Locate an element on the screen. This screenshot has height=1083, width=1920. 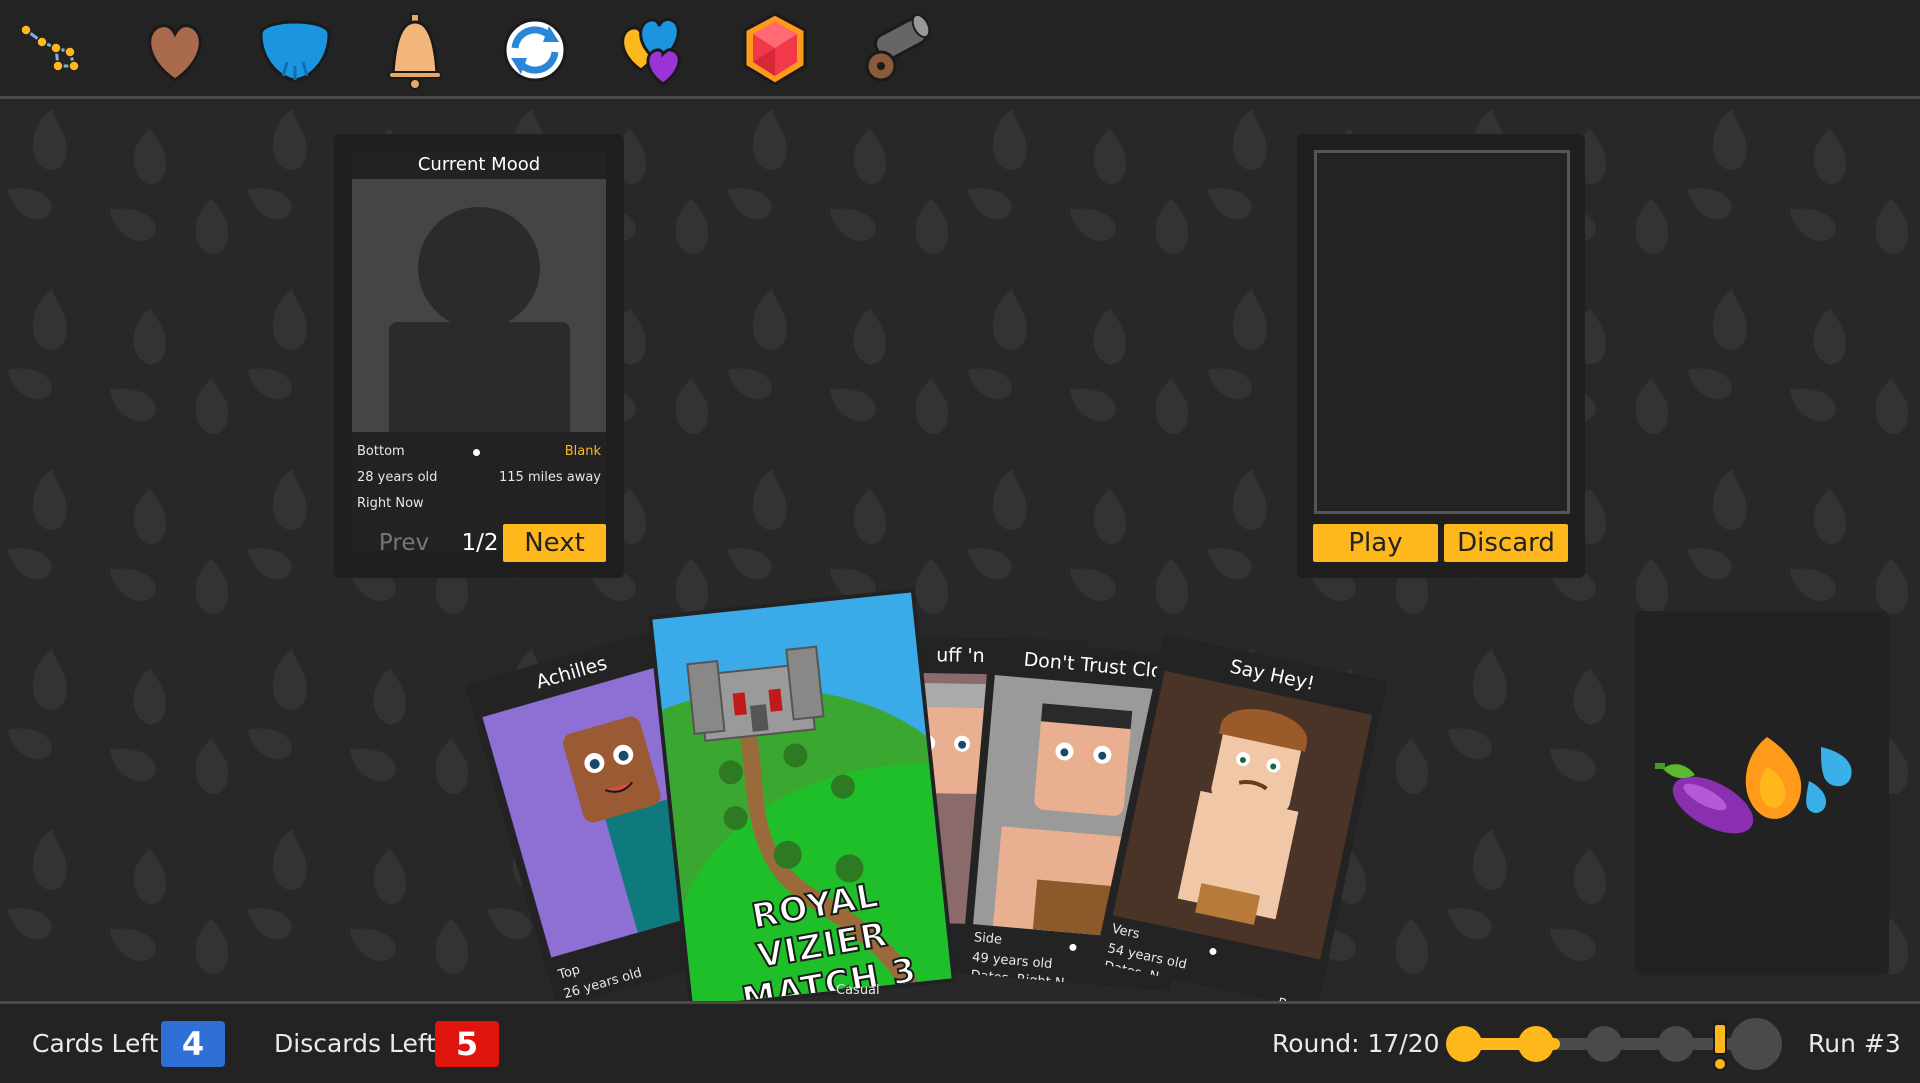
gem-icon is located at coordinates (775, 50).